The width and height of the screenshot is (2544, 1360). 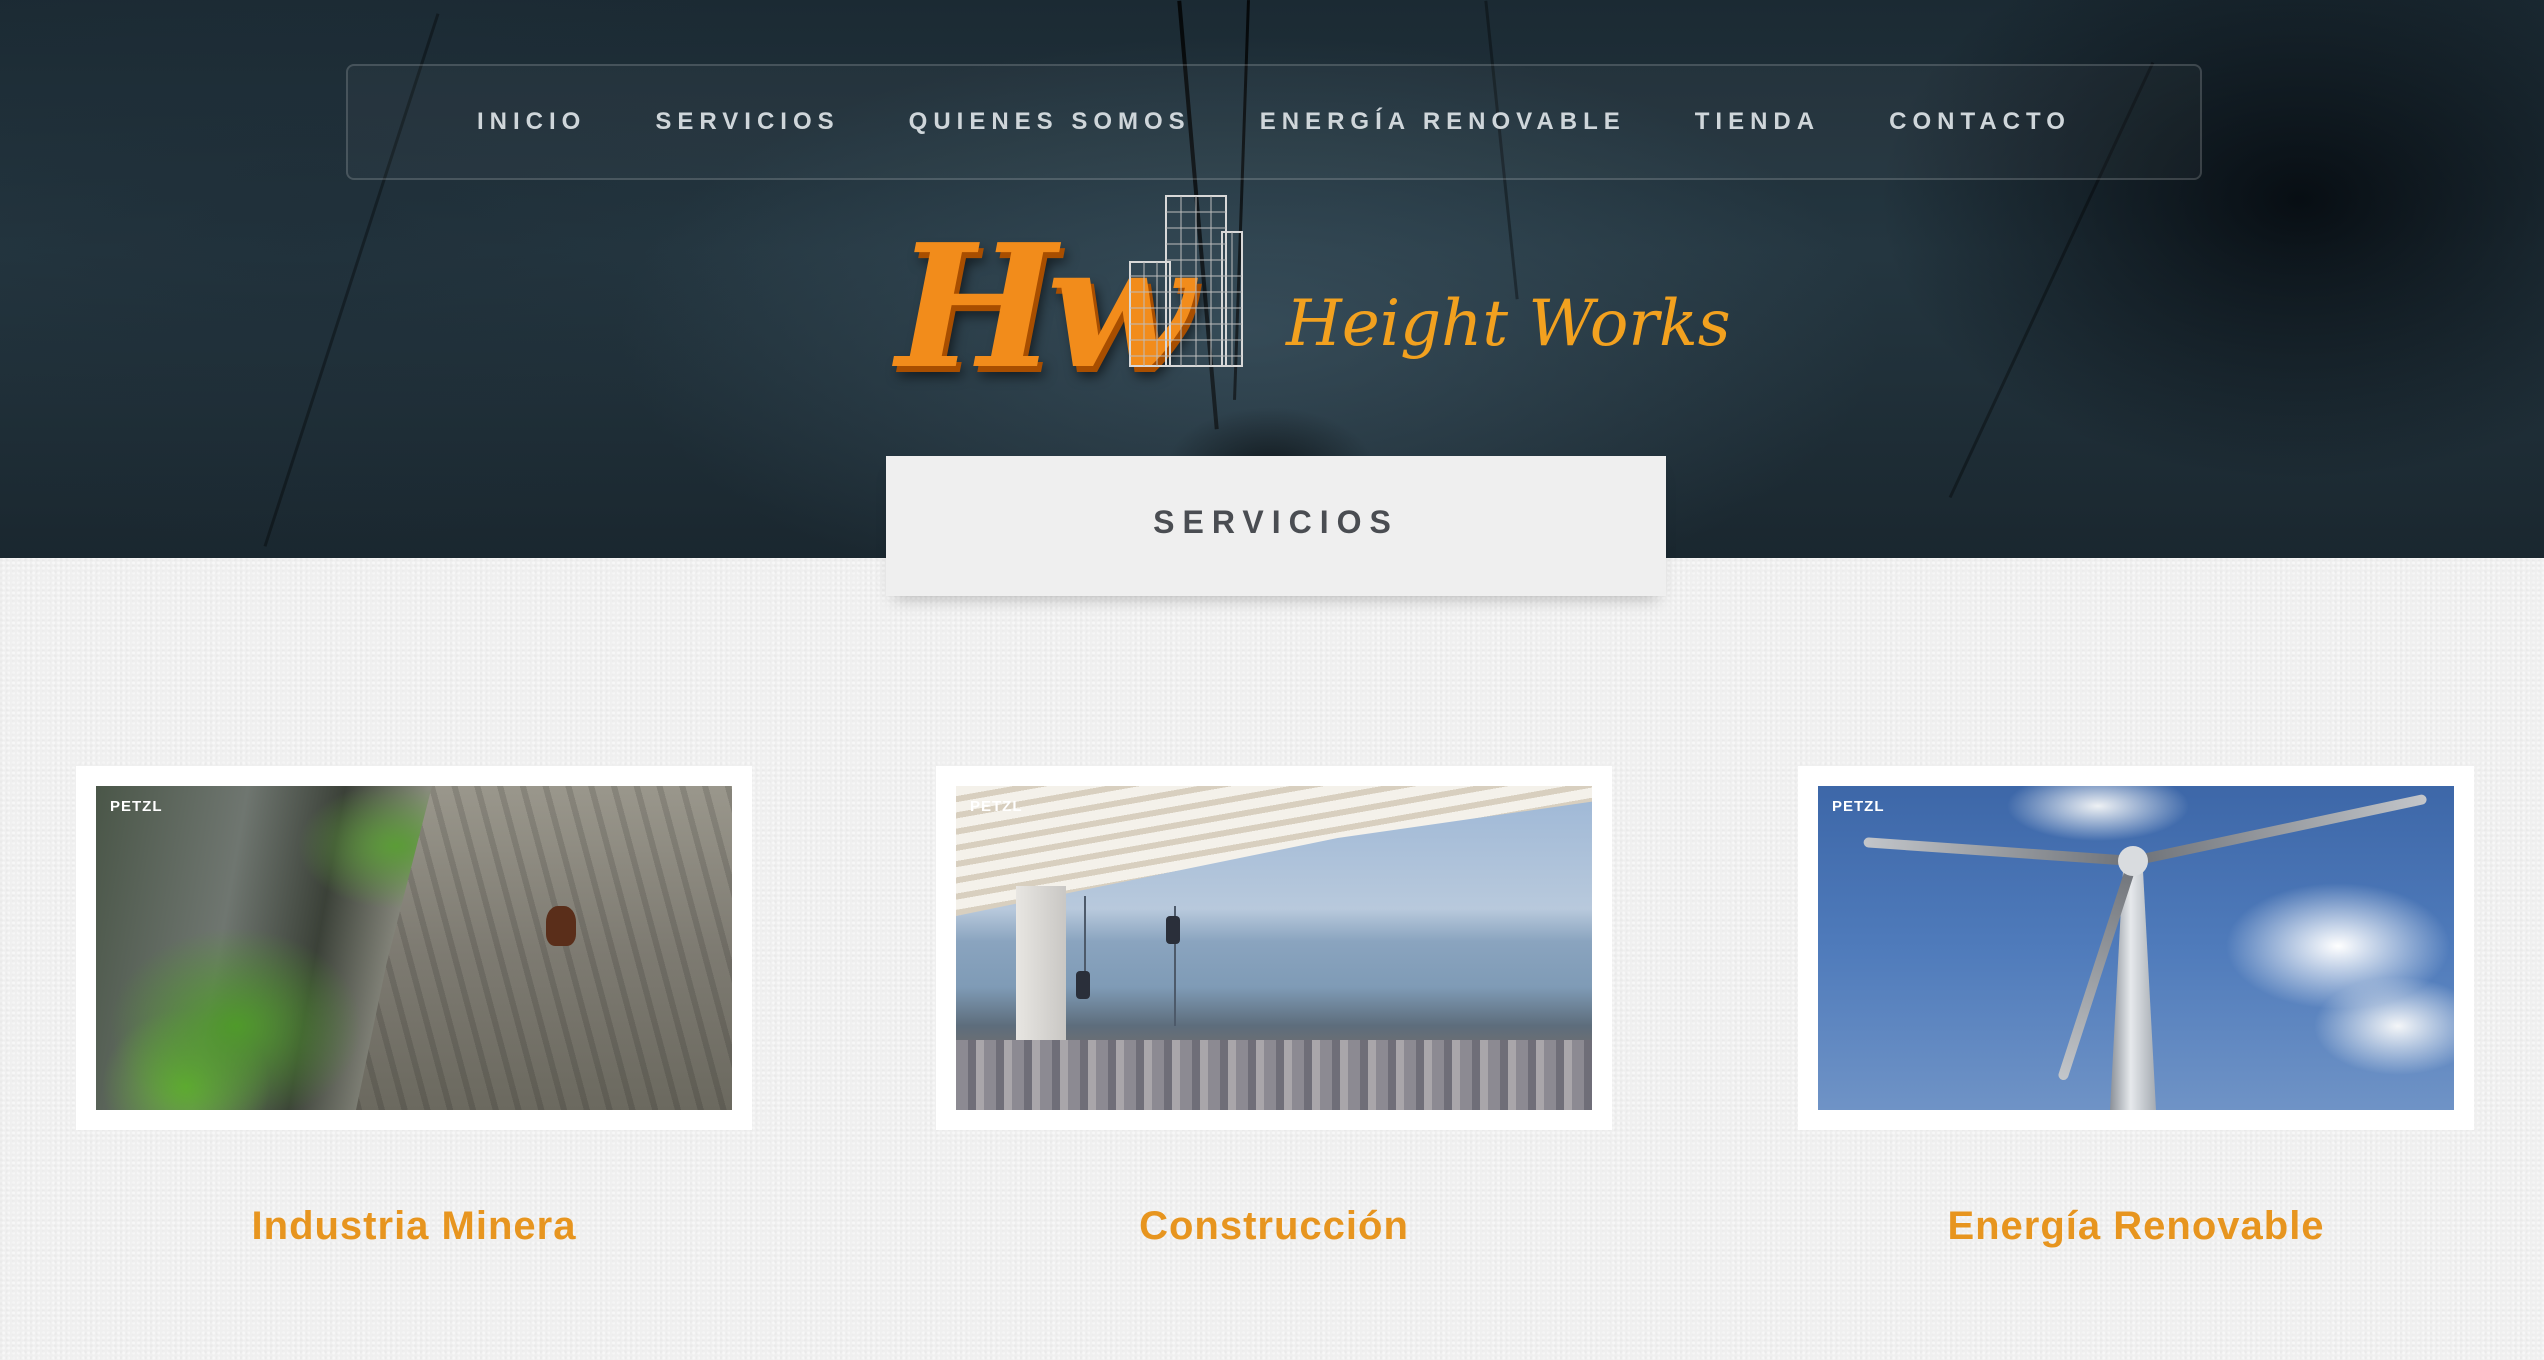 What do you see at coordinates (1508, 324) in the screenshot?
I see `logo-text: Height Works` at bounding box center [1508, 324].